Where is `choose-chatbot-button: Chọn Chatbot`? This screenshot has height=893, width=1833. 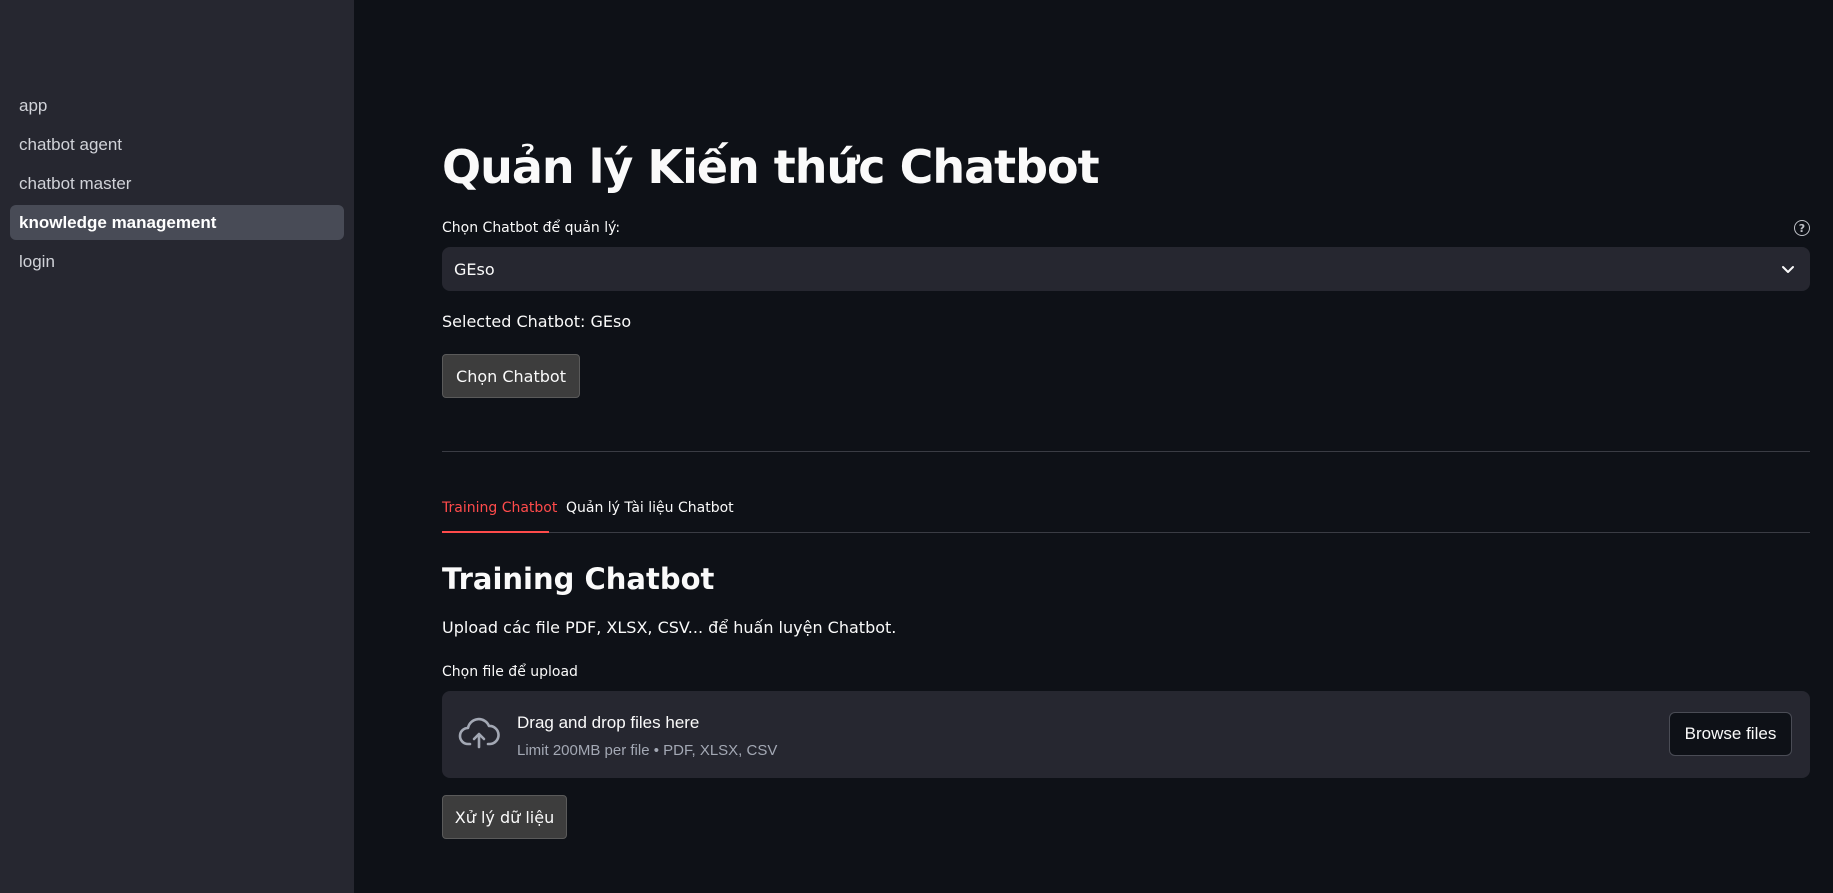 choose-chatbot-button: Chọn Chatbot is located at coordinates (511, 376).